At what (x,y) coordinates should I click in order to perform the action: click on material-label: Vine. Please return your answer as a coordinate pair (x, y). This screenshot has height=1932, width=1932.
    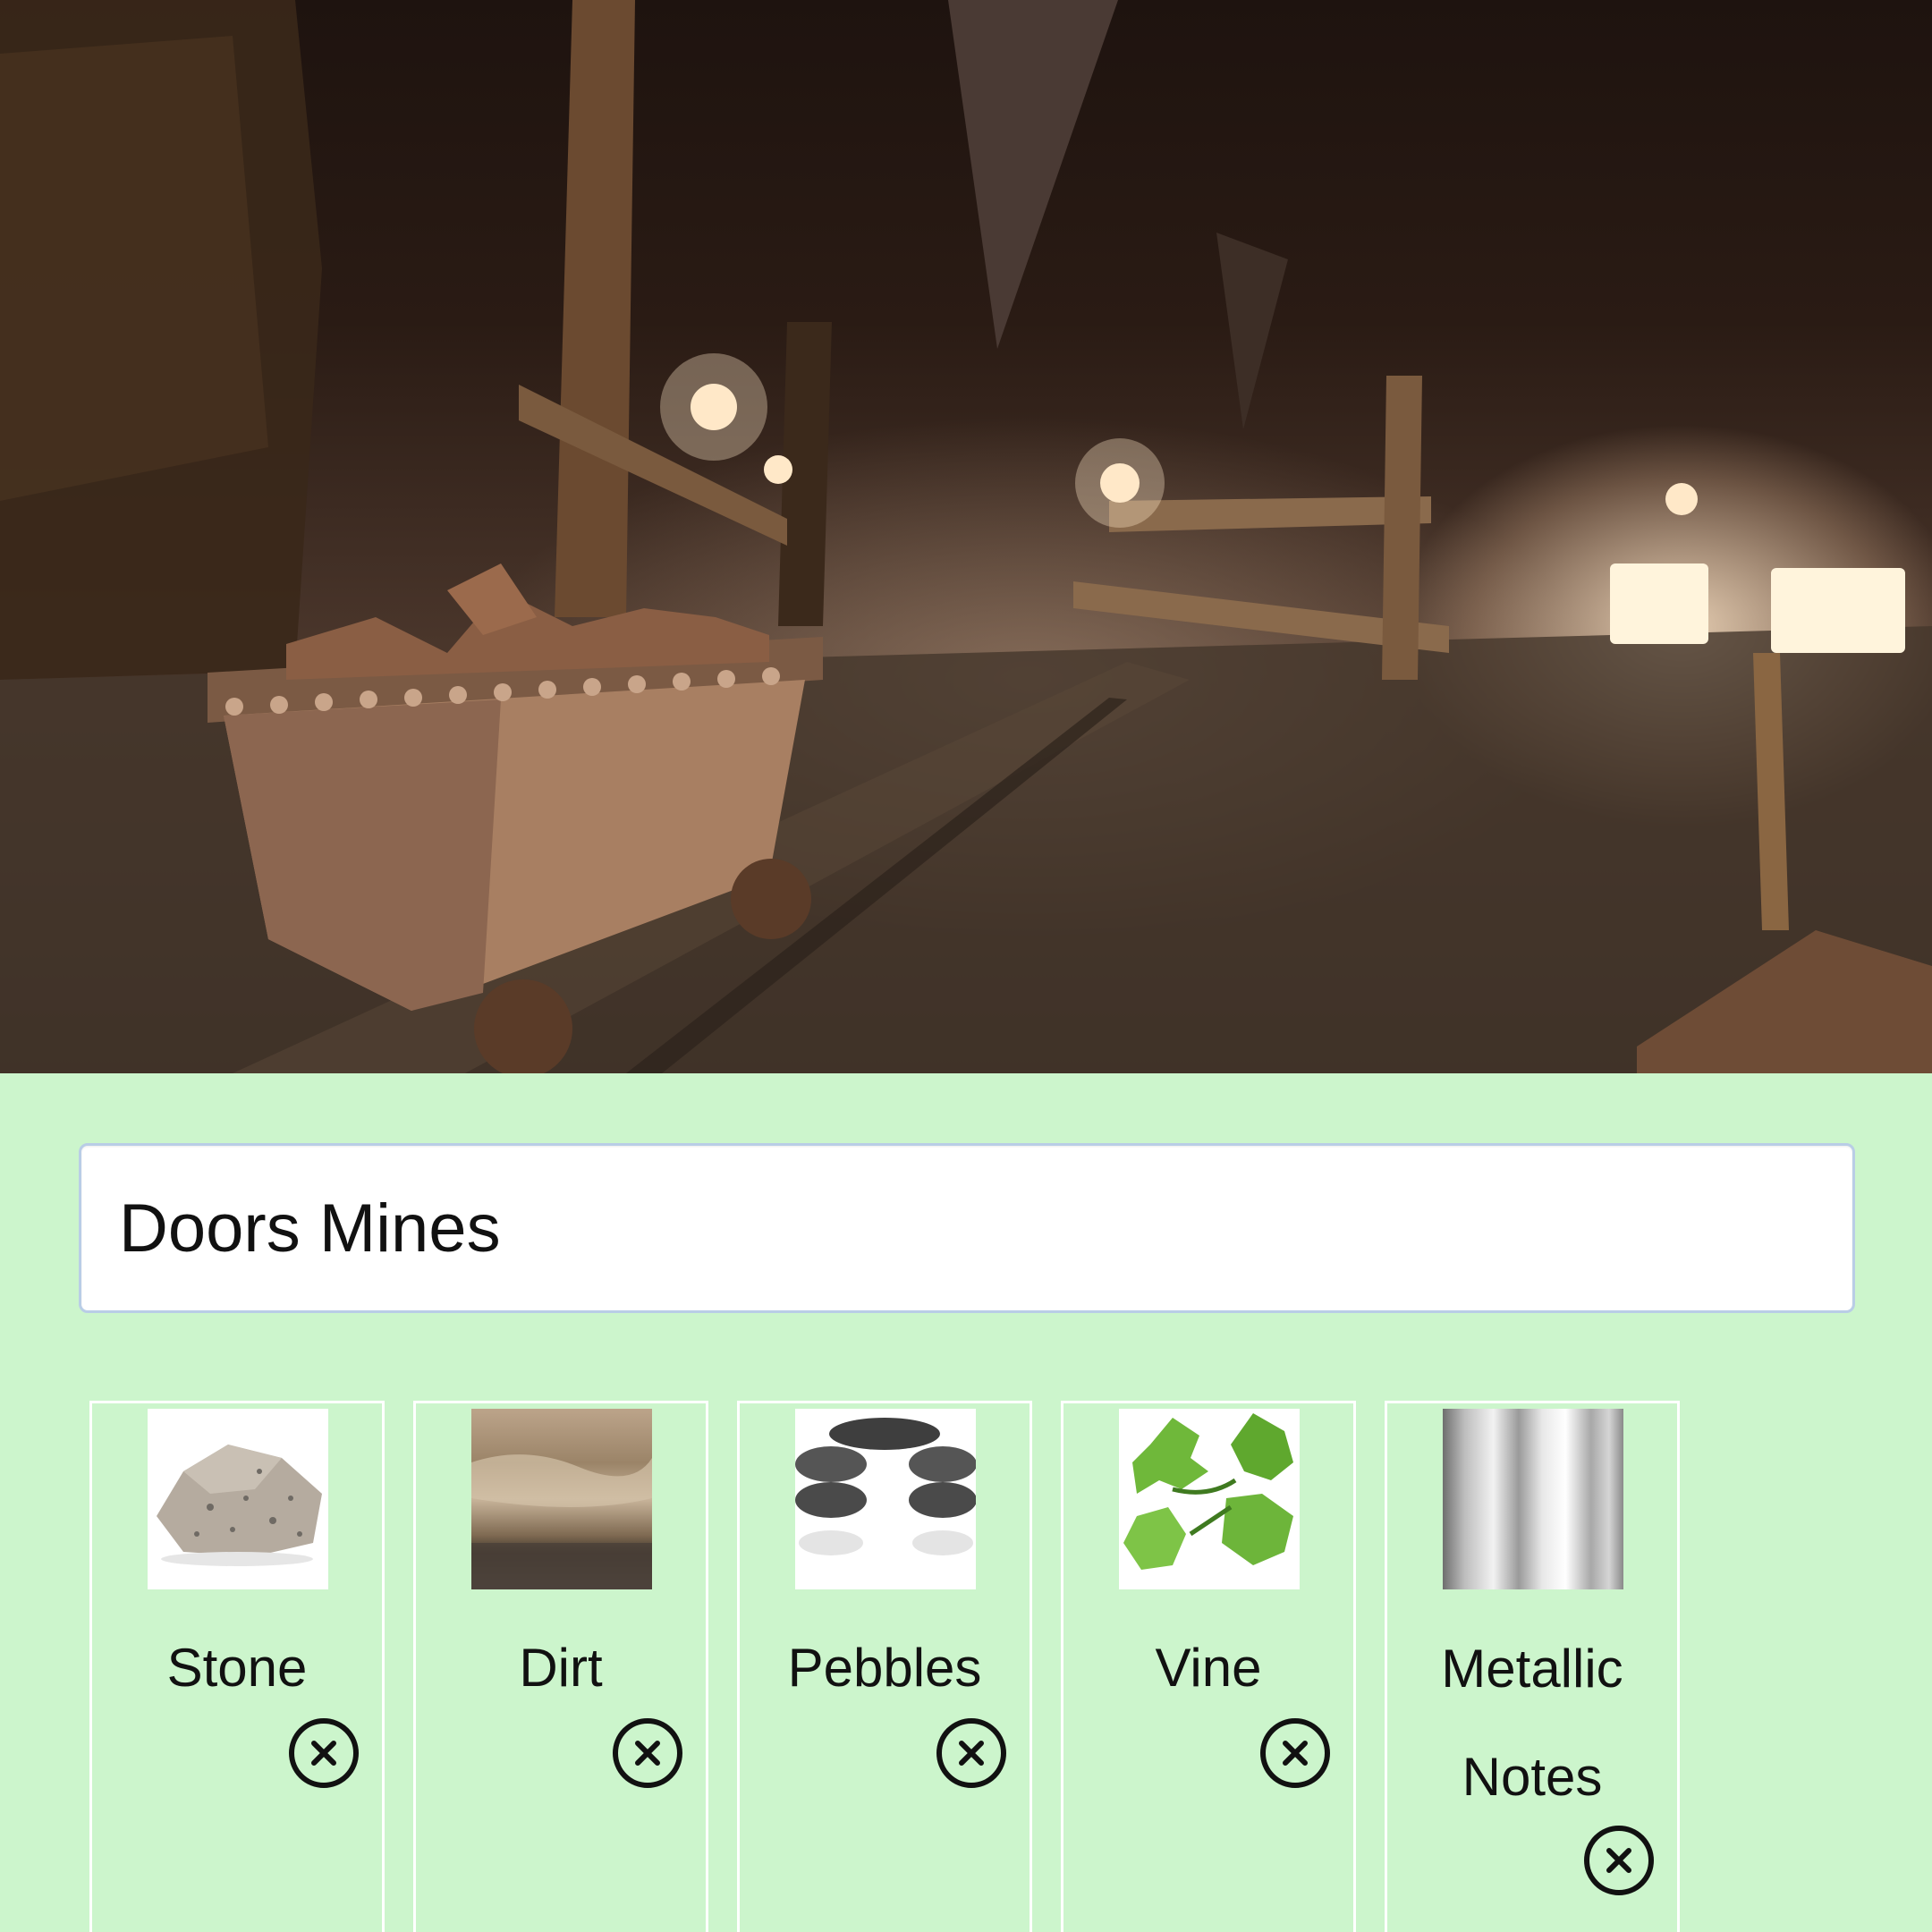
    Looking at the image, I should click on (1208, 1668).